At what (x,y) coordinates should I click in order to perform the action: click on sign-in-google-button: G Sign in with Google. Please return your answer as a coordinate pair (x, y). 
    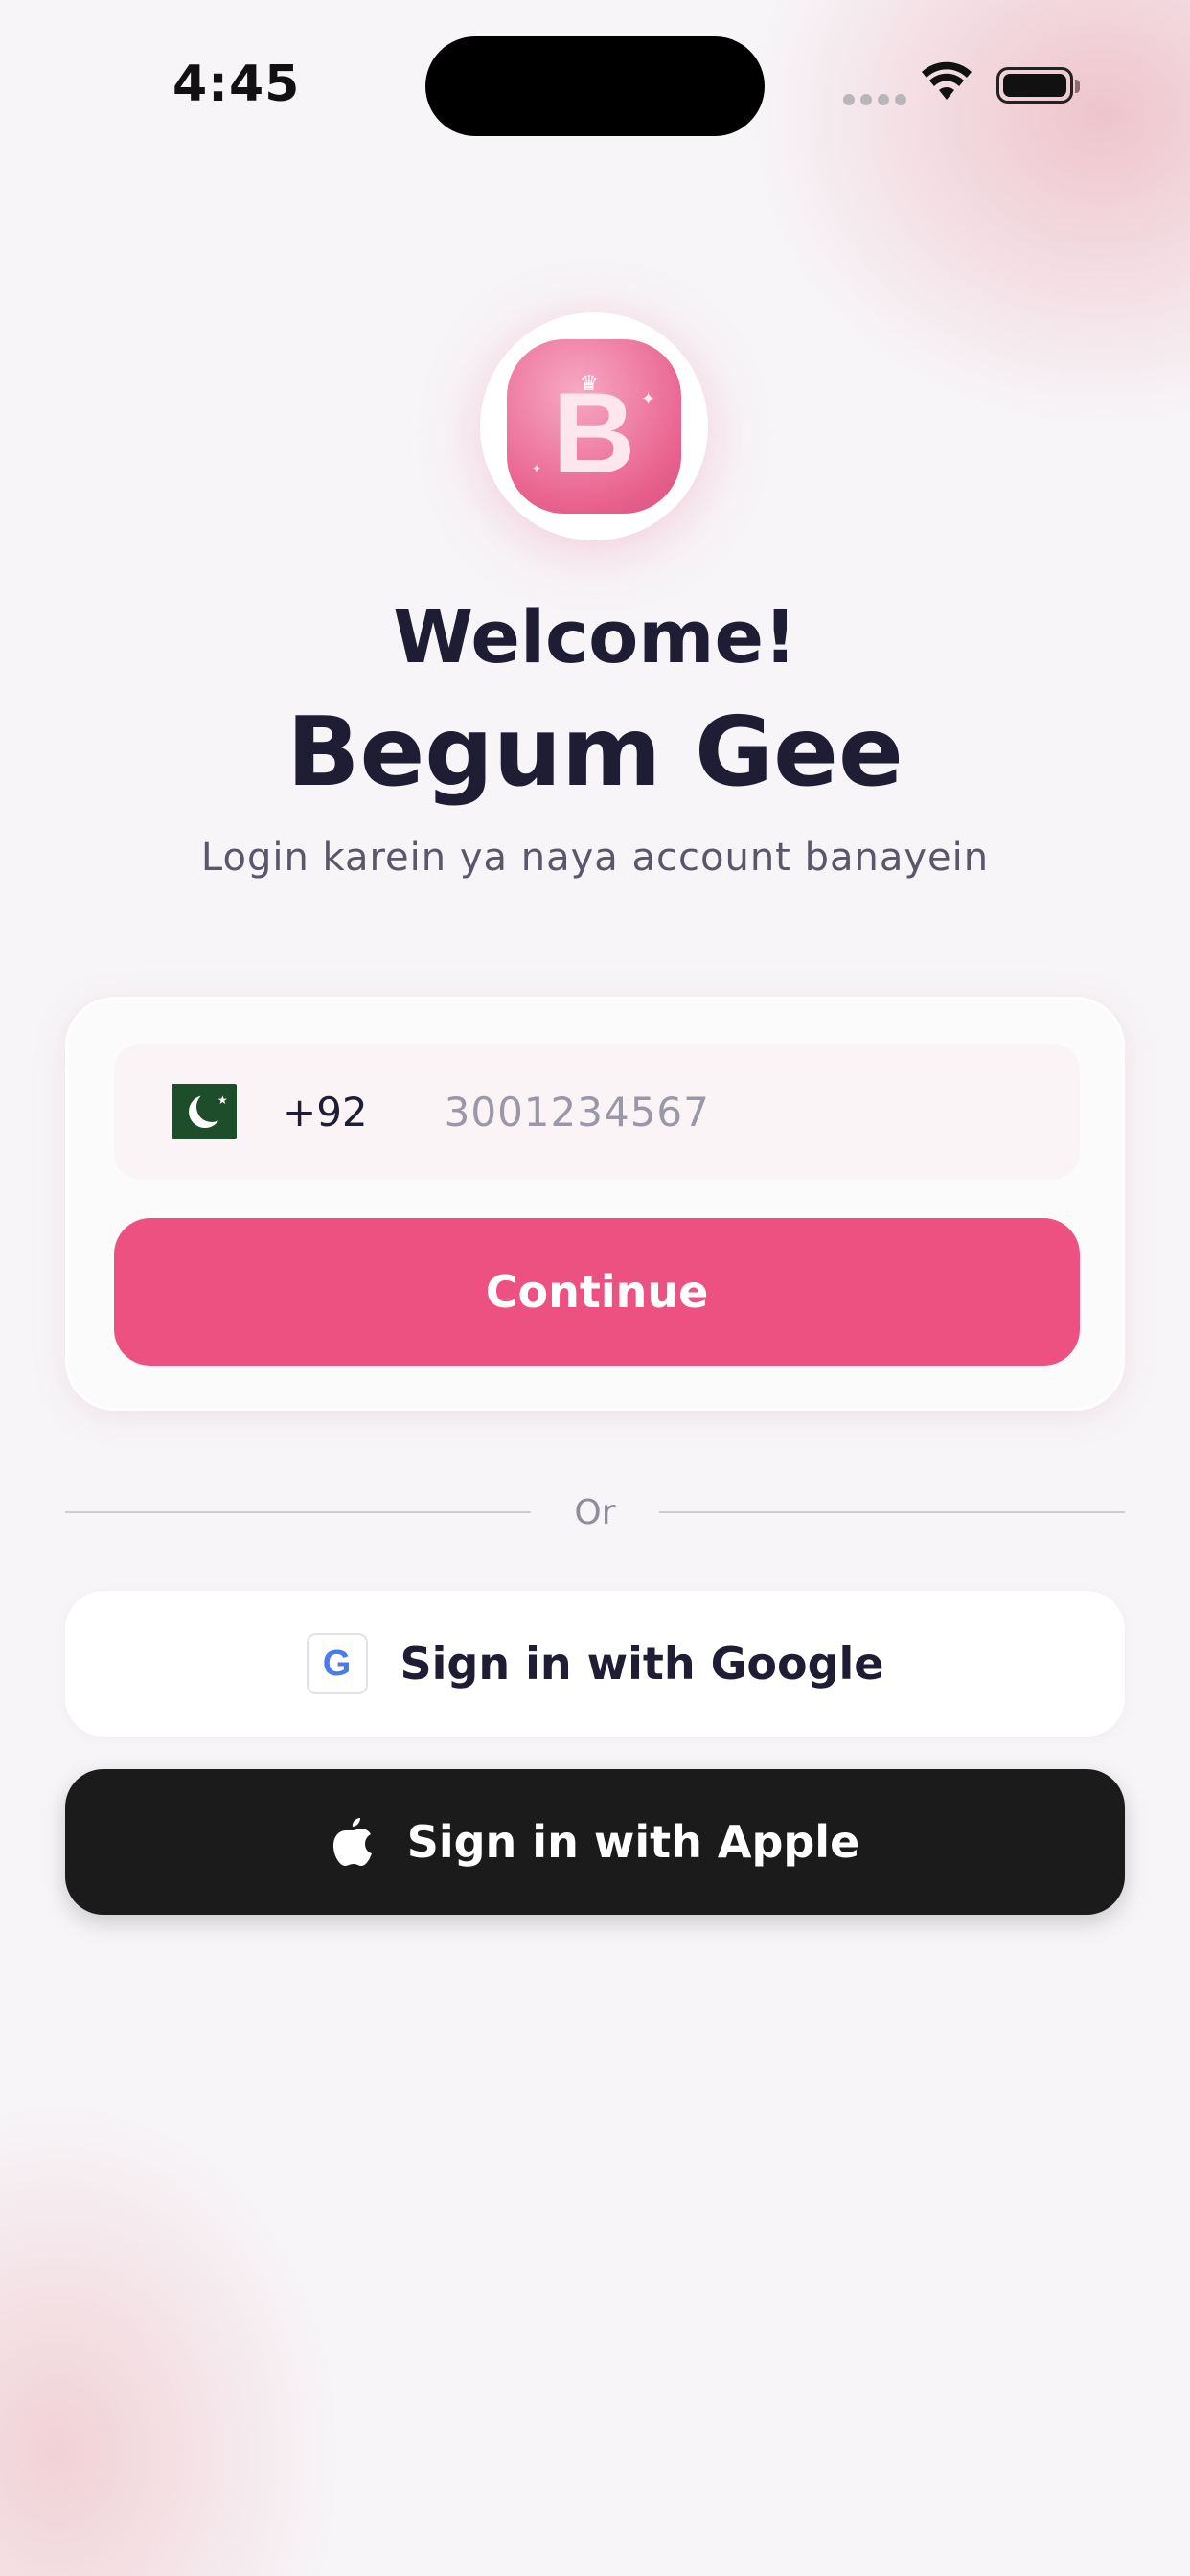
    Looking at the image, I should click on (595, 1663).